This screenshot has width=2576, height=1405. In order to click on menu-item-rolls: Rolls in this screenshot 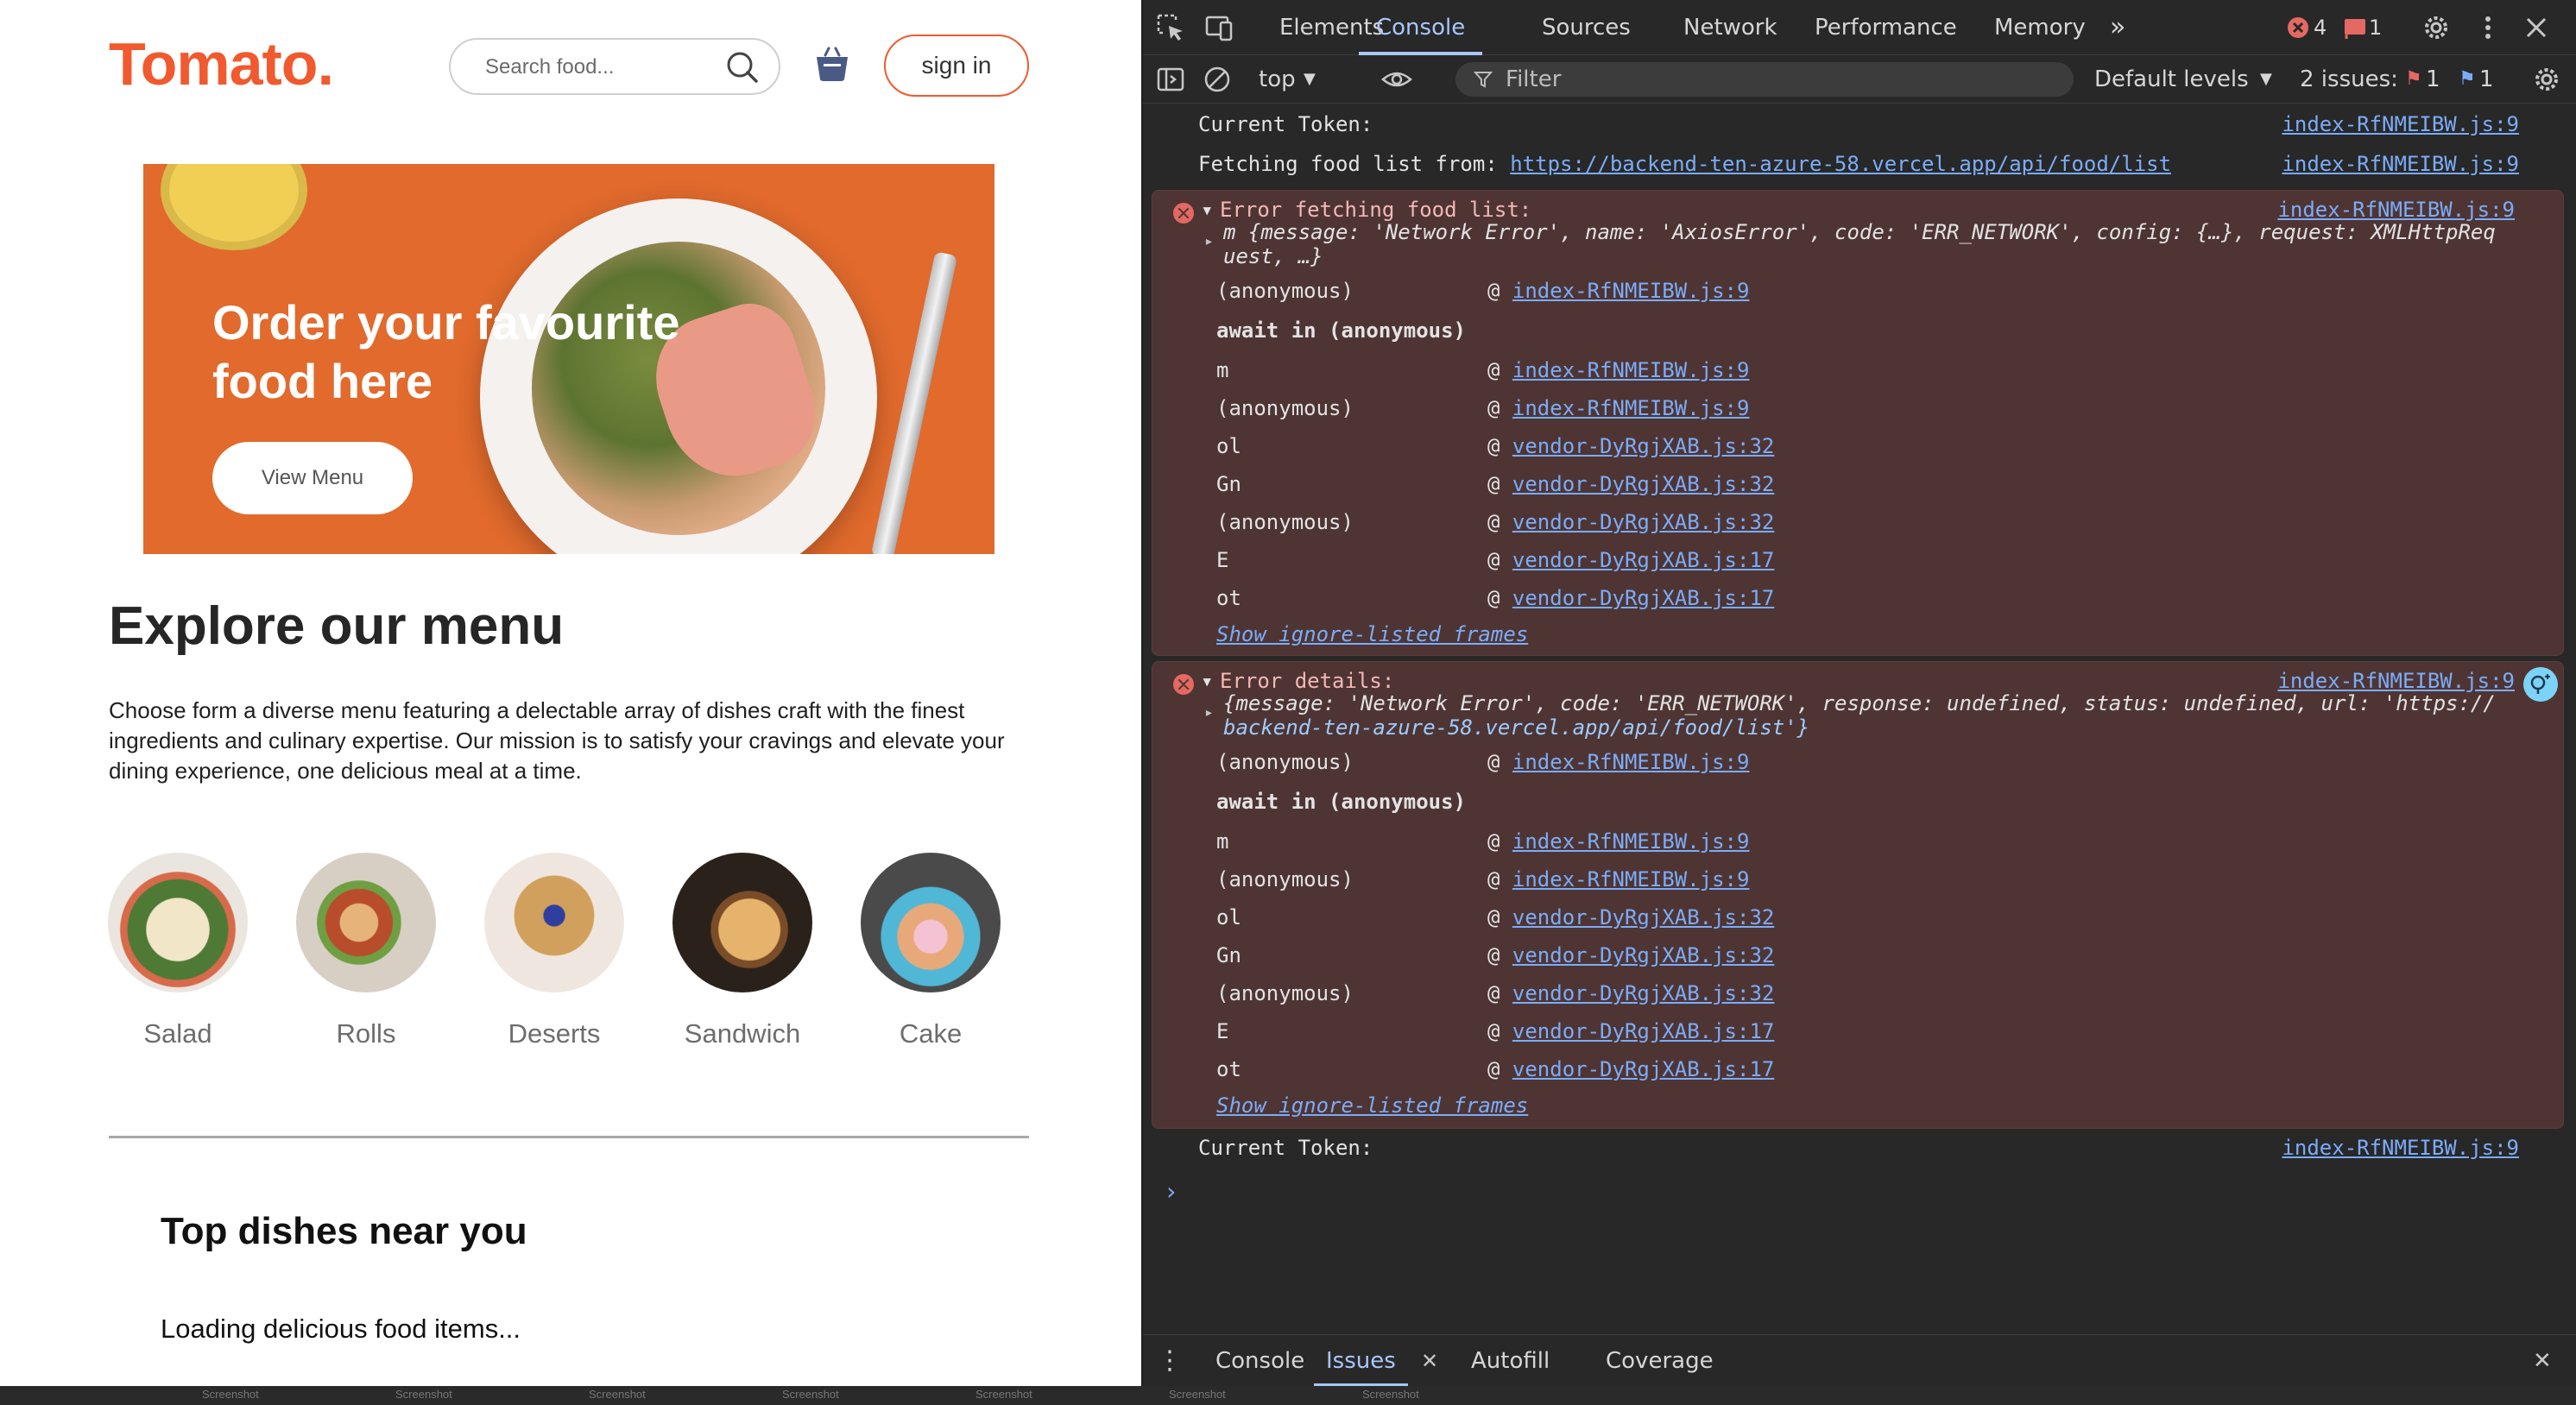, I will do `click(366, 951)`.